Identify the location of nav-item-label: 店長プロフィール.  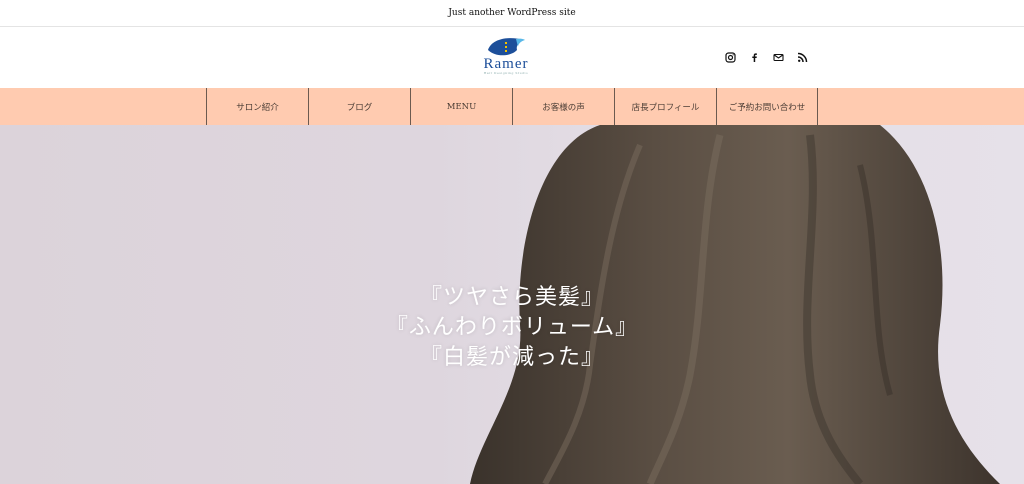
(665, 107).